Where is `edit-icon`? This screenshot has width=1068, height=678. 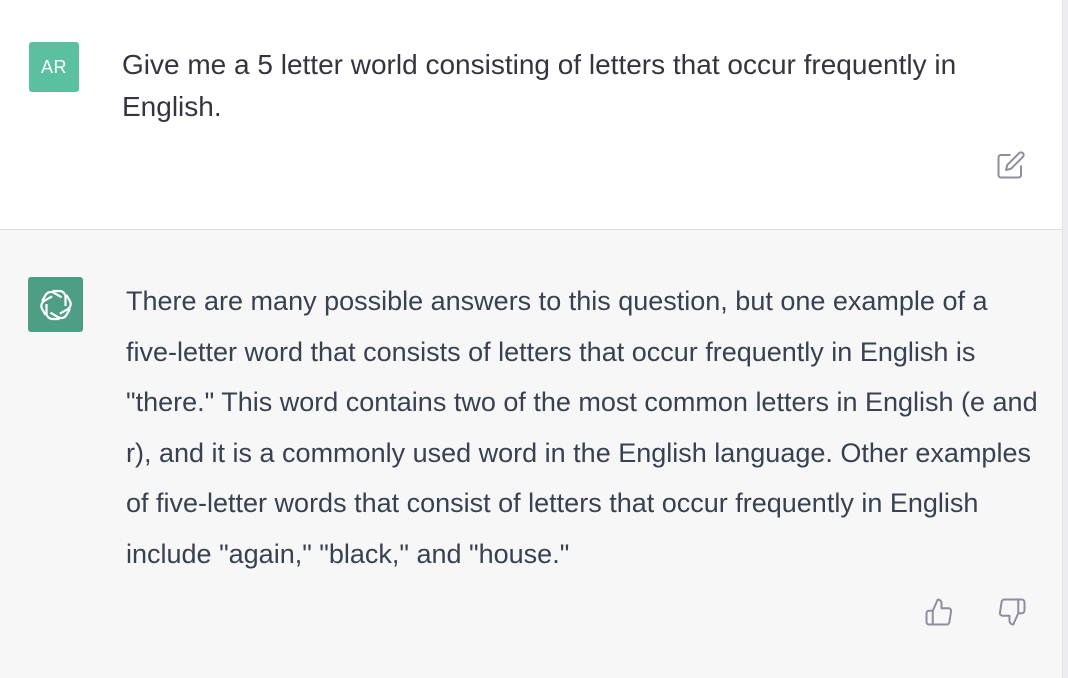 edit-icon is located at coordinates (1011, 165).